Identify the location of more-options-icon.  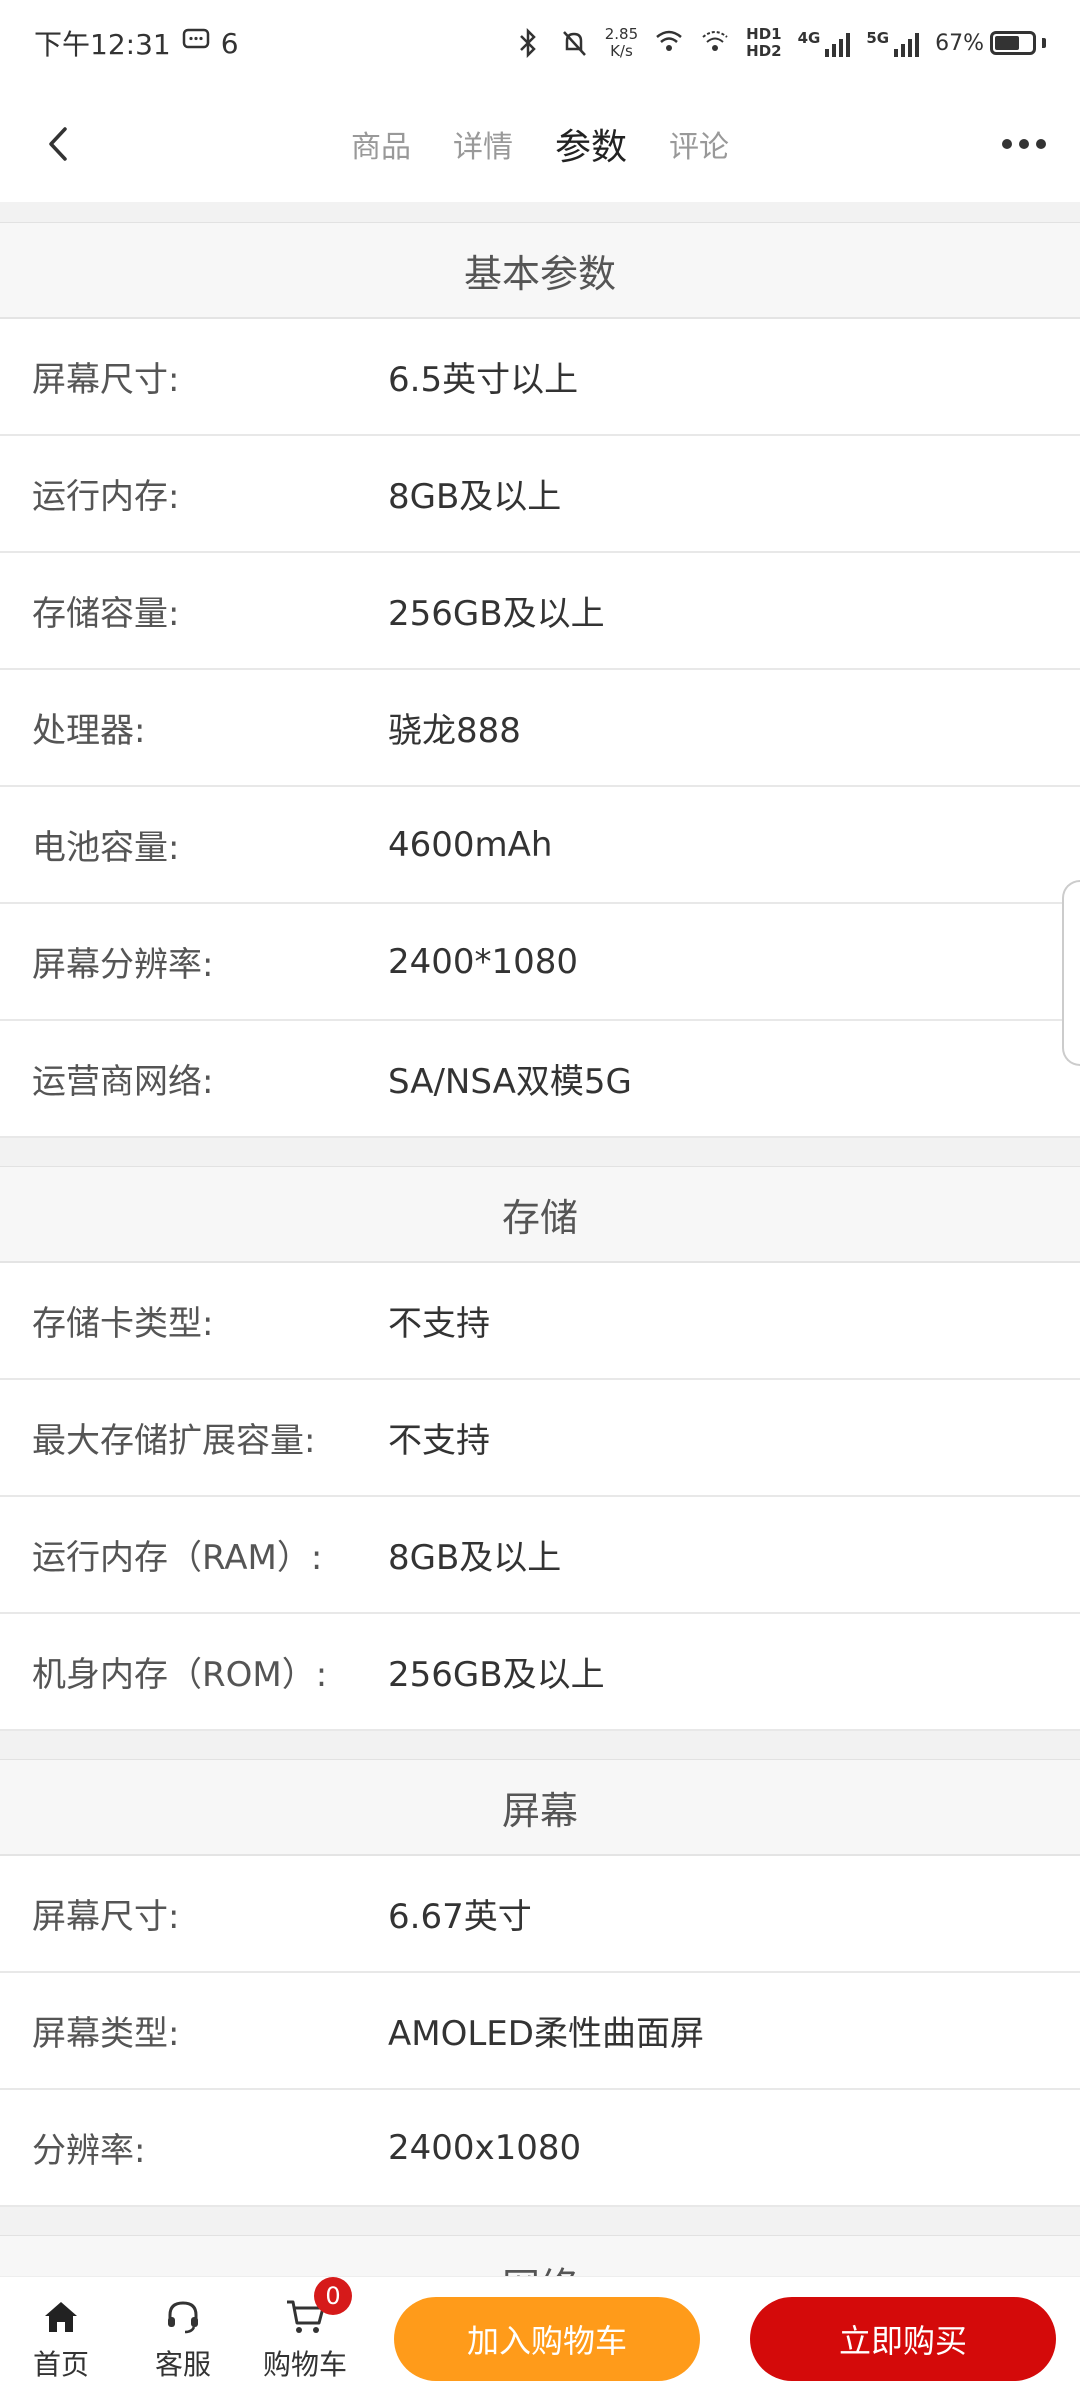
(1024, 144).